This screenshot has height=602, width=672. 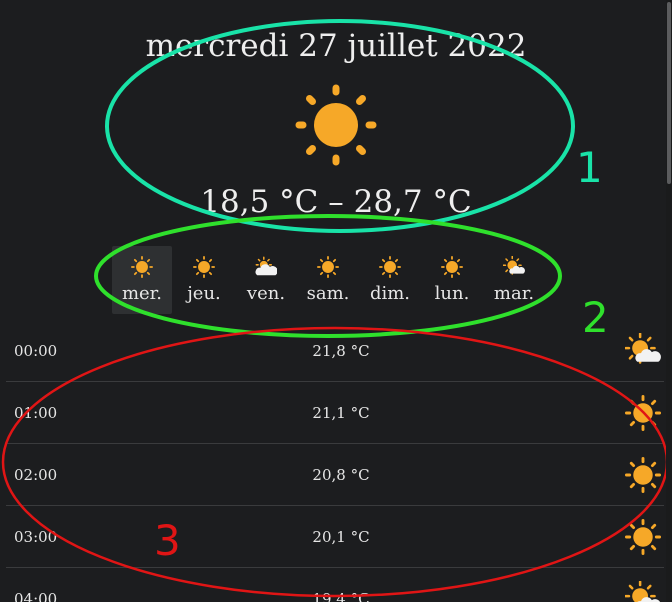 What do you see at coordinates (266, 293) in the screenshot?
I see `day-label: ven.` at bounding box center [266, 293].